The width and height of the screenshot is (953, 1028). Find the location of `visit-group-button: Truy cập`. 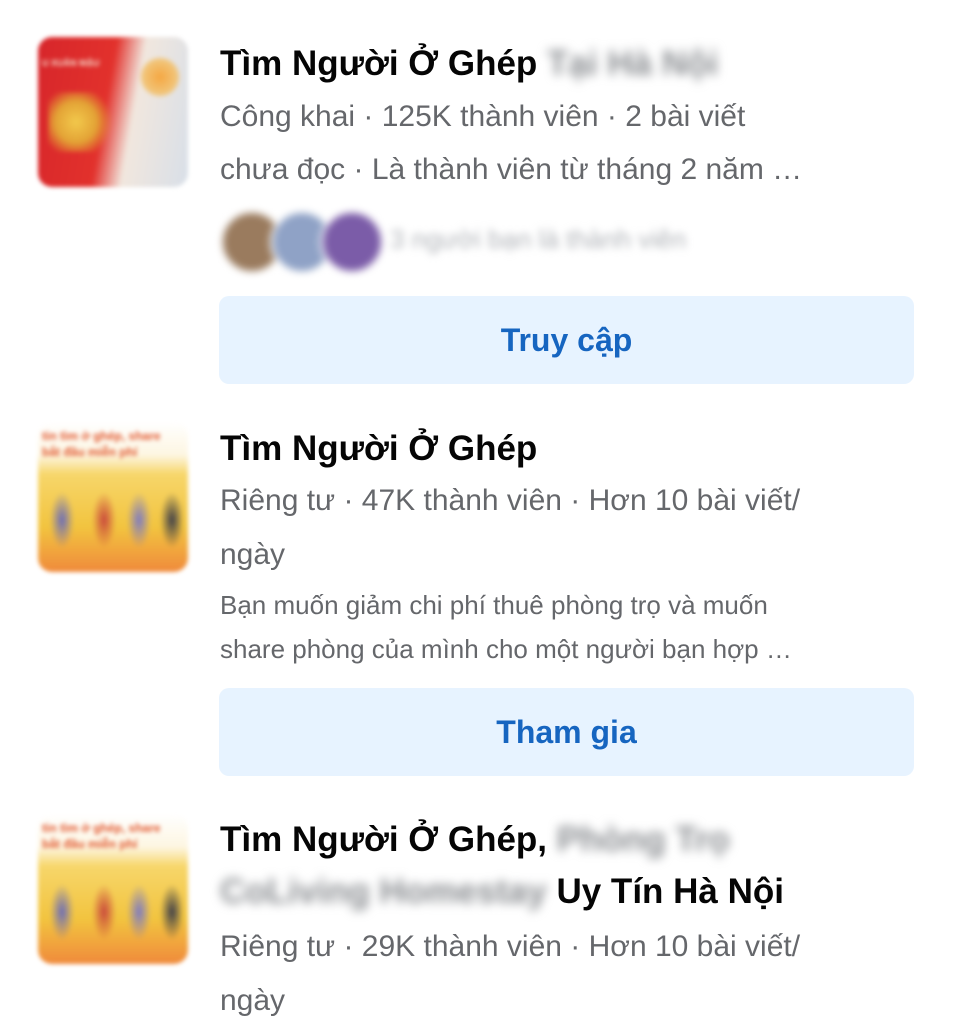

visit-group-button: Truy cập is located at coordinates (566, 340).